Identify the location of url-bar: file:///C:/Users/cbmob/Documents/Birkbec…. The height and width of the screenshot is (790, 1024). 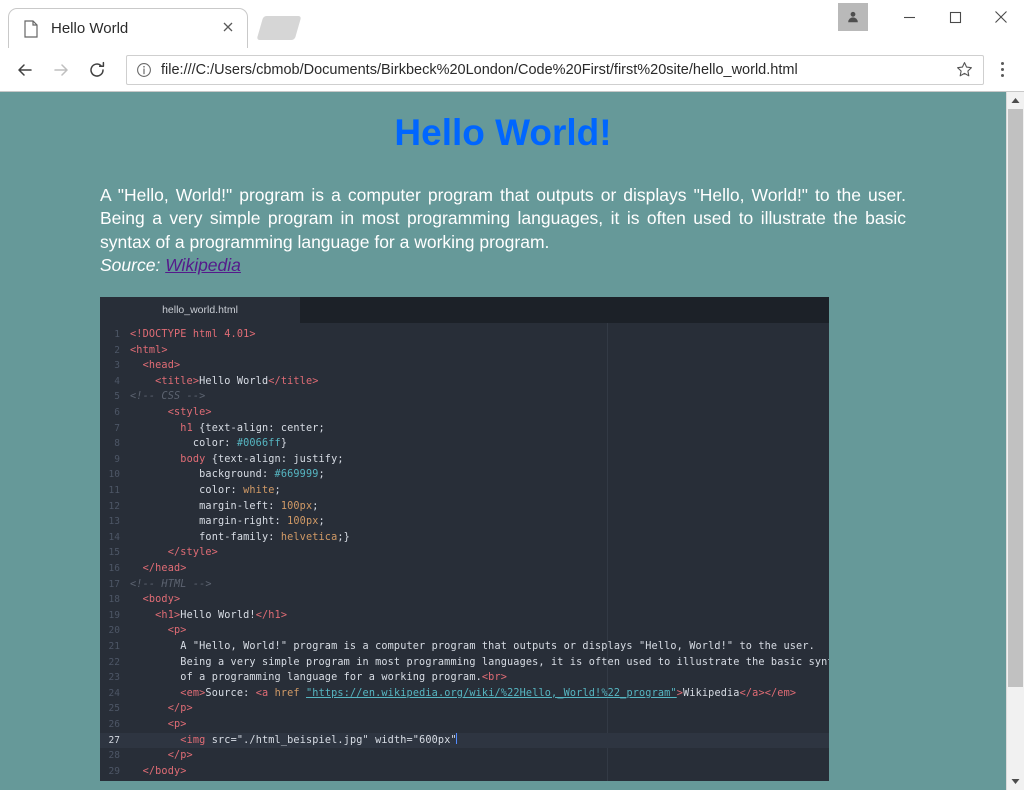
(555, 69).